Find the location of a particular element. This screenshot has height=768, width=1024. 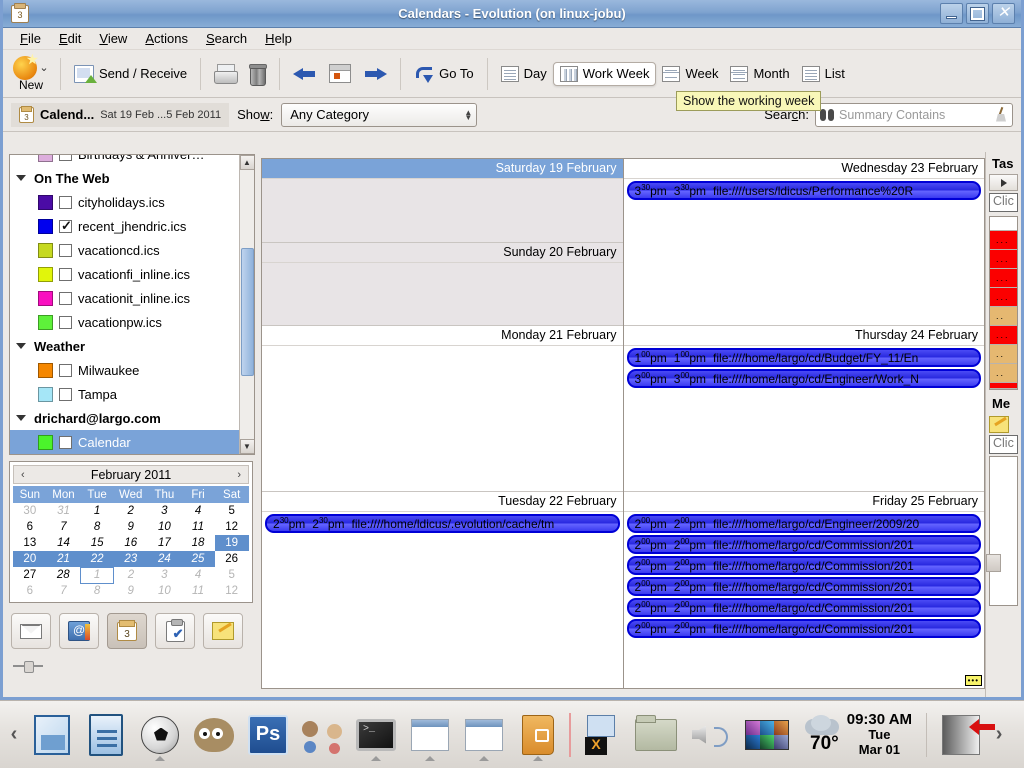

mini-calendar-day: 17 is located at coordinates (165, 543).